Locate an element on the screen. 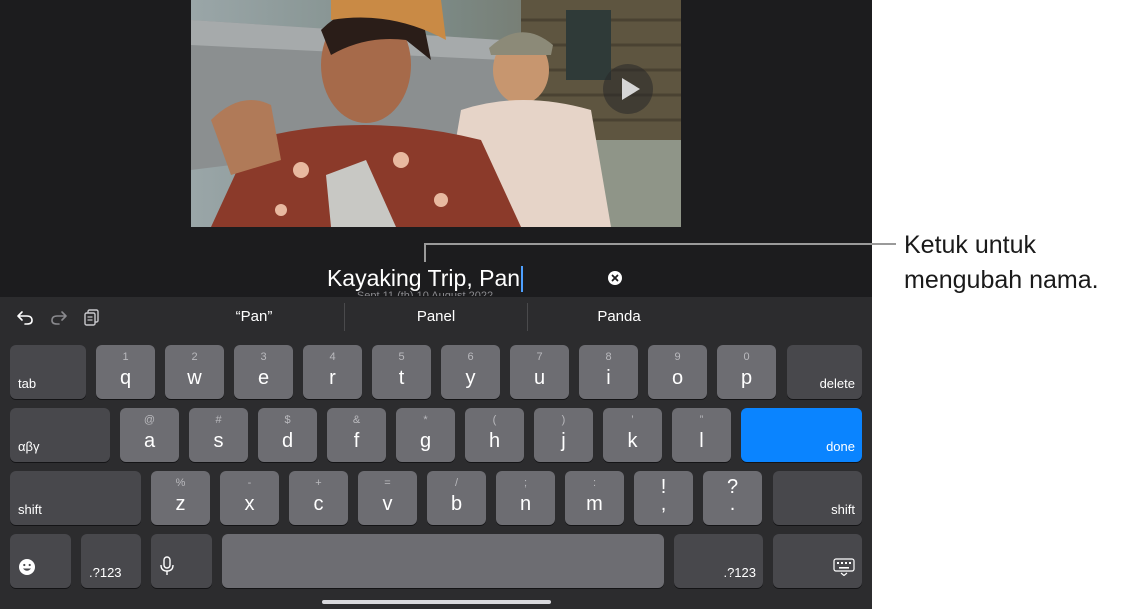  key-b: / b is located at coordinates (456, 498).